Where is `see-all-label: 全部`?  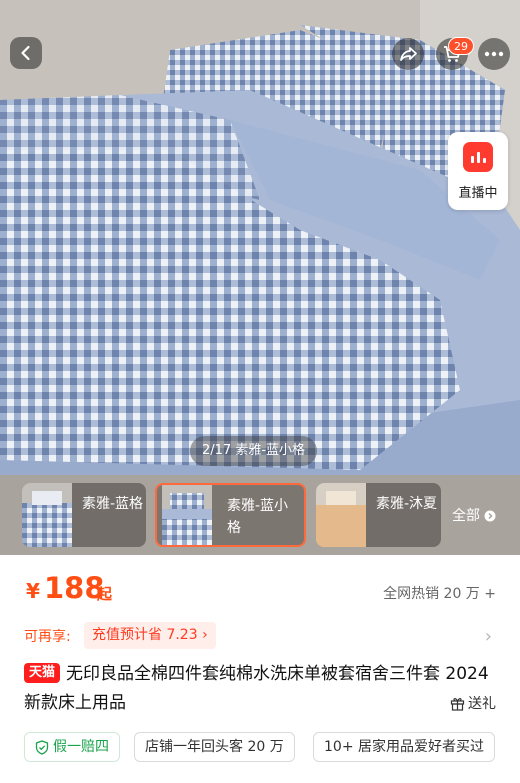
see-all-label: 全部 is located at coordinates (466, 516).